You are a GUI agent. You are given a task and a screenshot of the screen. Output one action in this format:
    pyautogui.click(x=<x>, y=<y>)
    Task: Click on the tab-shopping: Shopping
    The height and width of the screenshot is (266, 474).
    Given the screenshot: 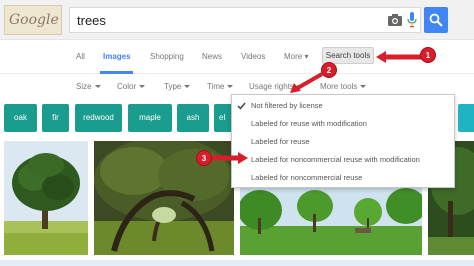 What is the action you would take?
    pyautogui.click(x=167, y=56)
    